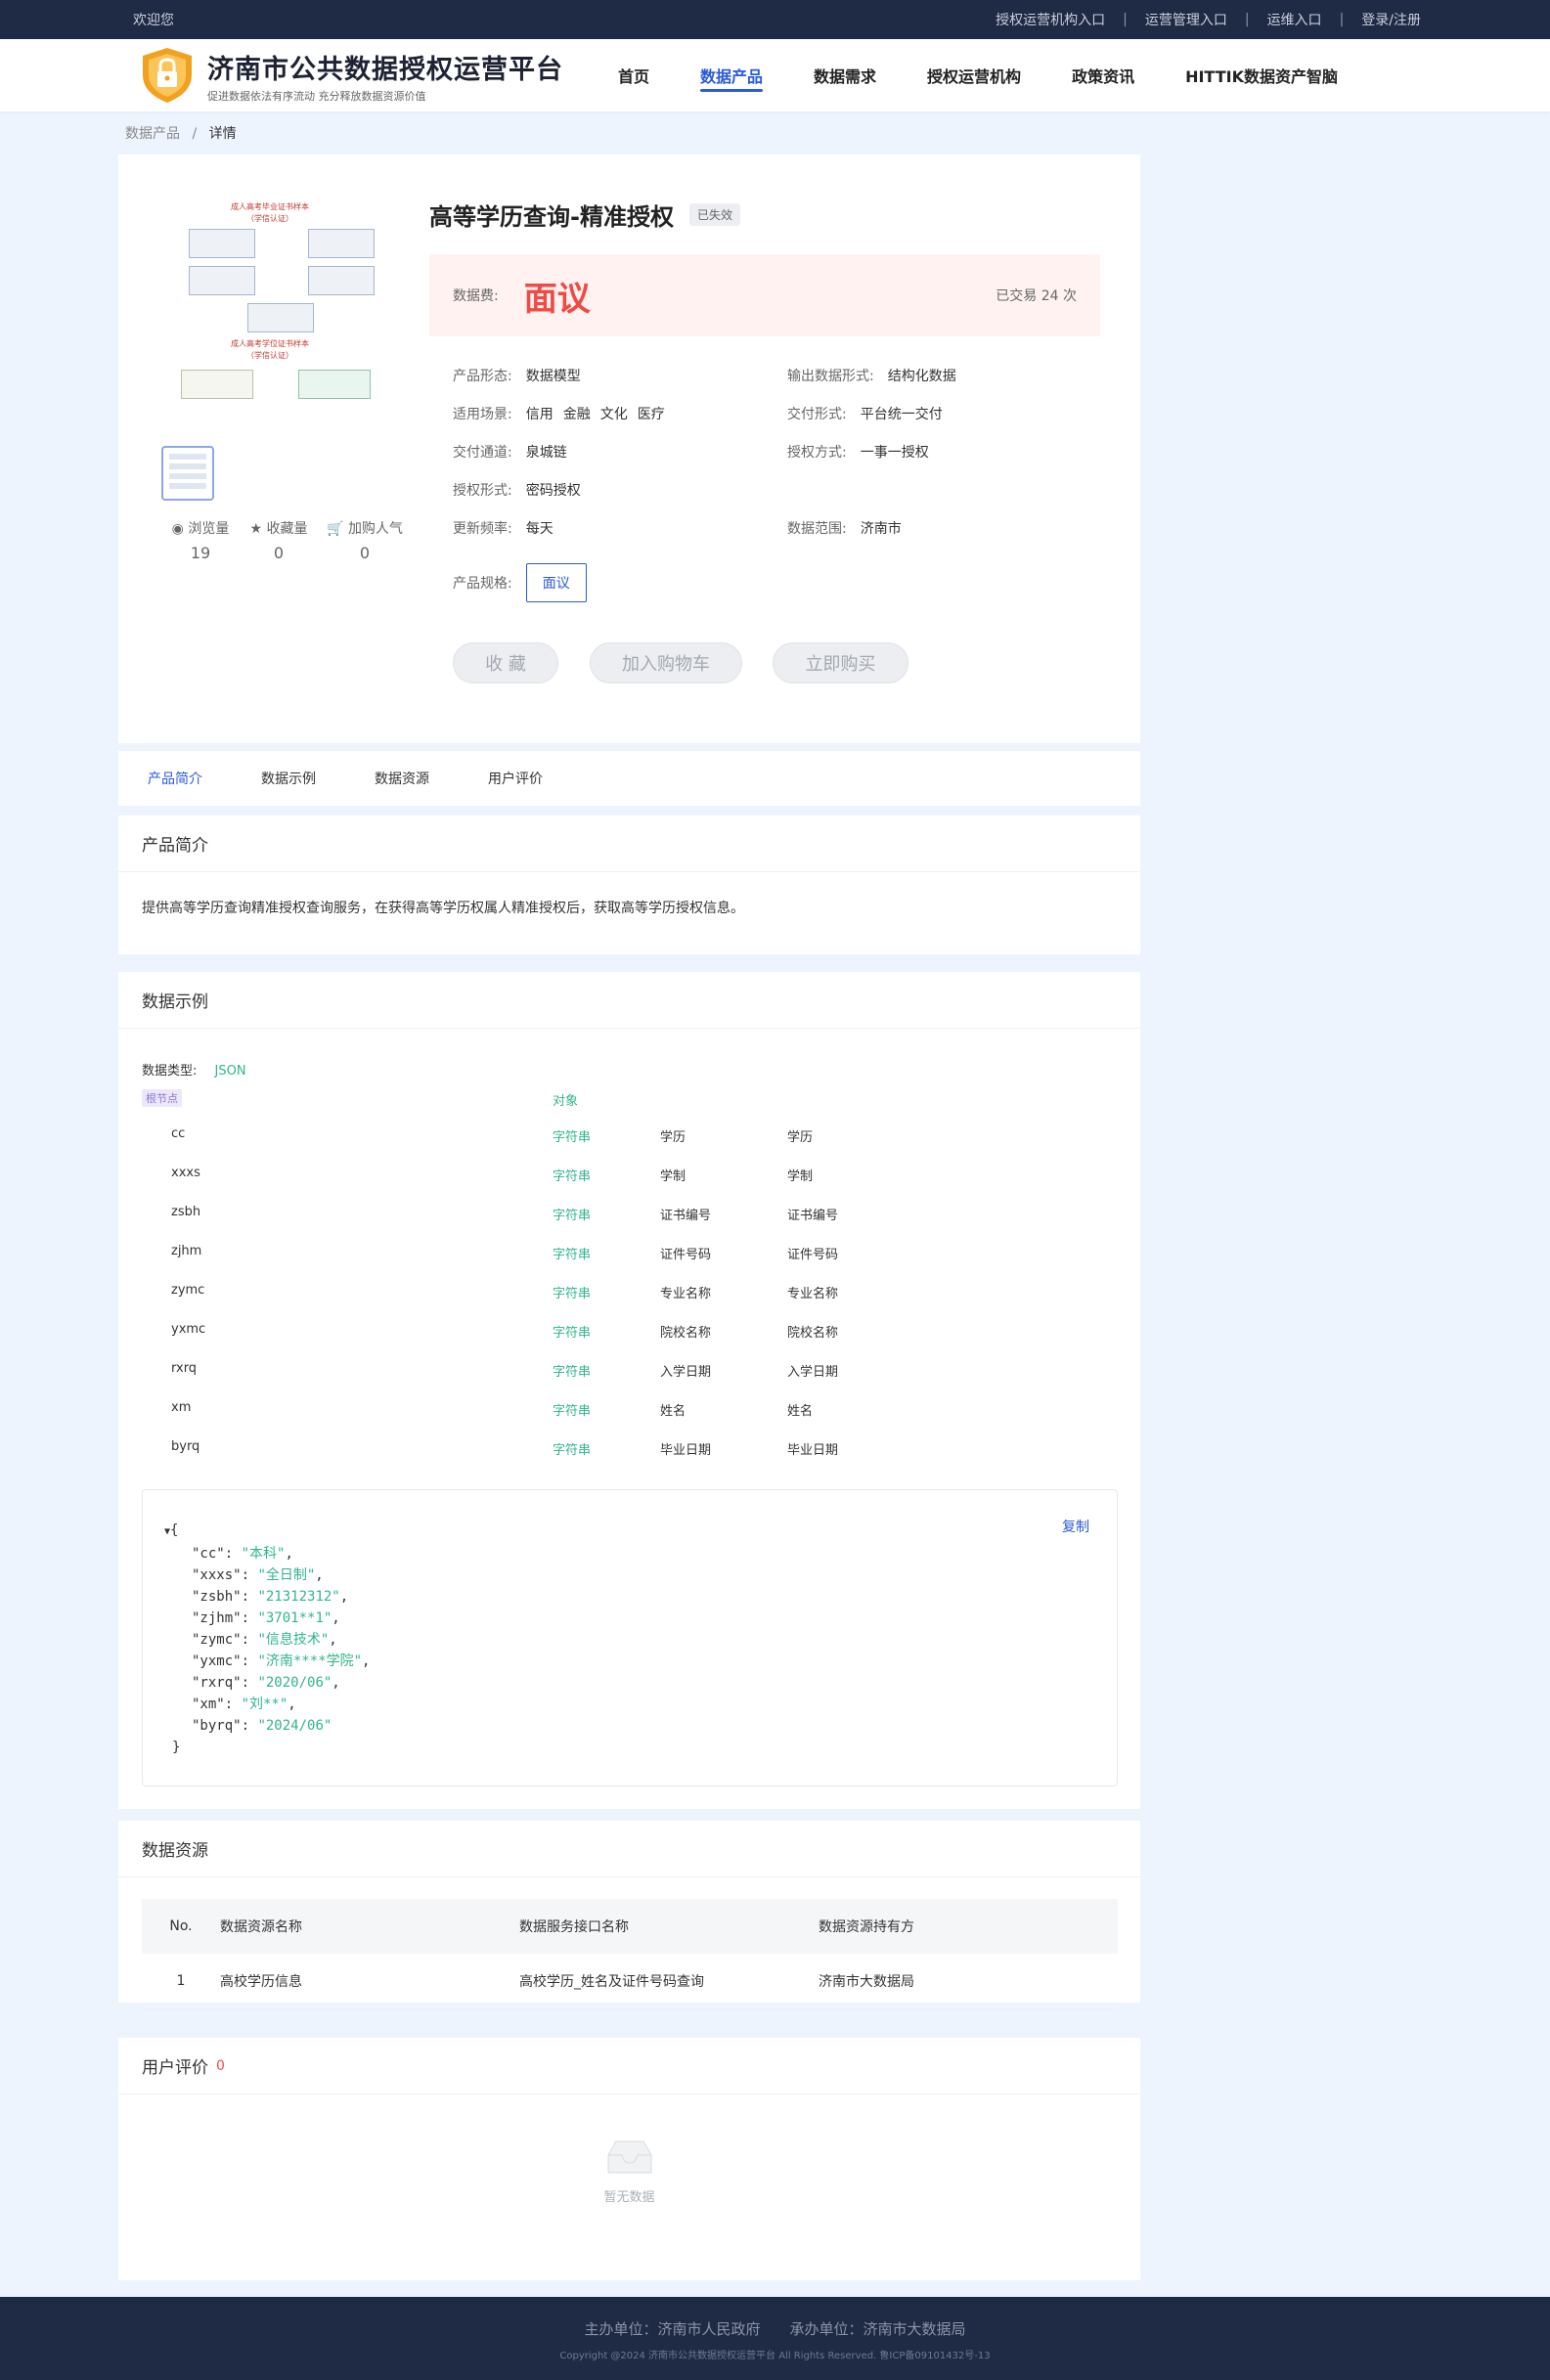 The image size is (1550, 2380). Describe the element at coordinates (288, 778) in the screenshot. I see `tab-example: 数据示例` at that location.